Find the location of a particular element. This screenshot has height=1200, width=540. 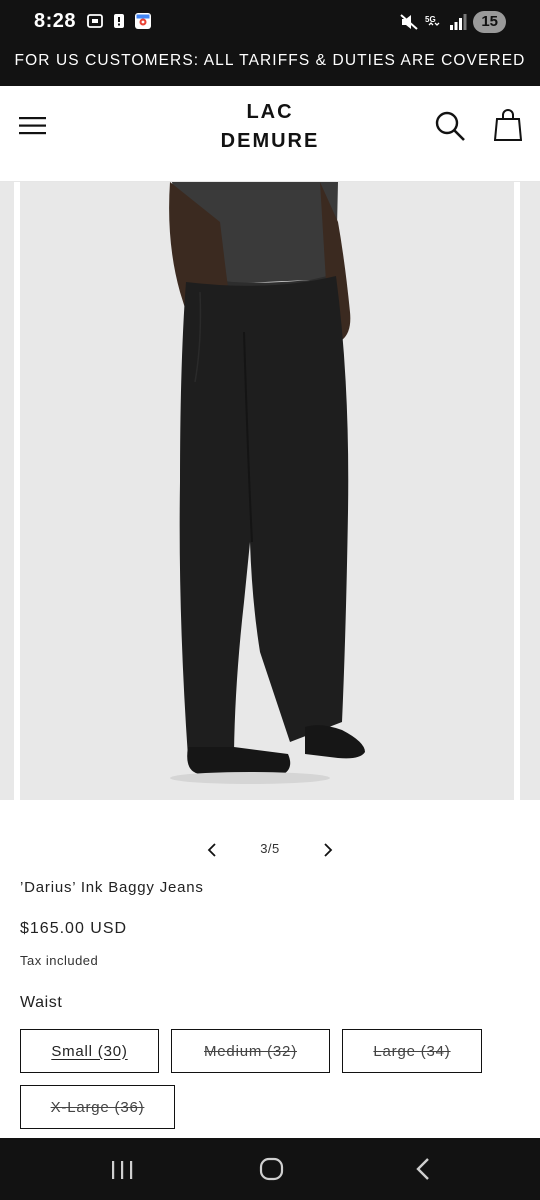

chevron-right-icon is located at coordinates (328, 850).